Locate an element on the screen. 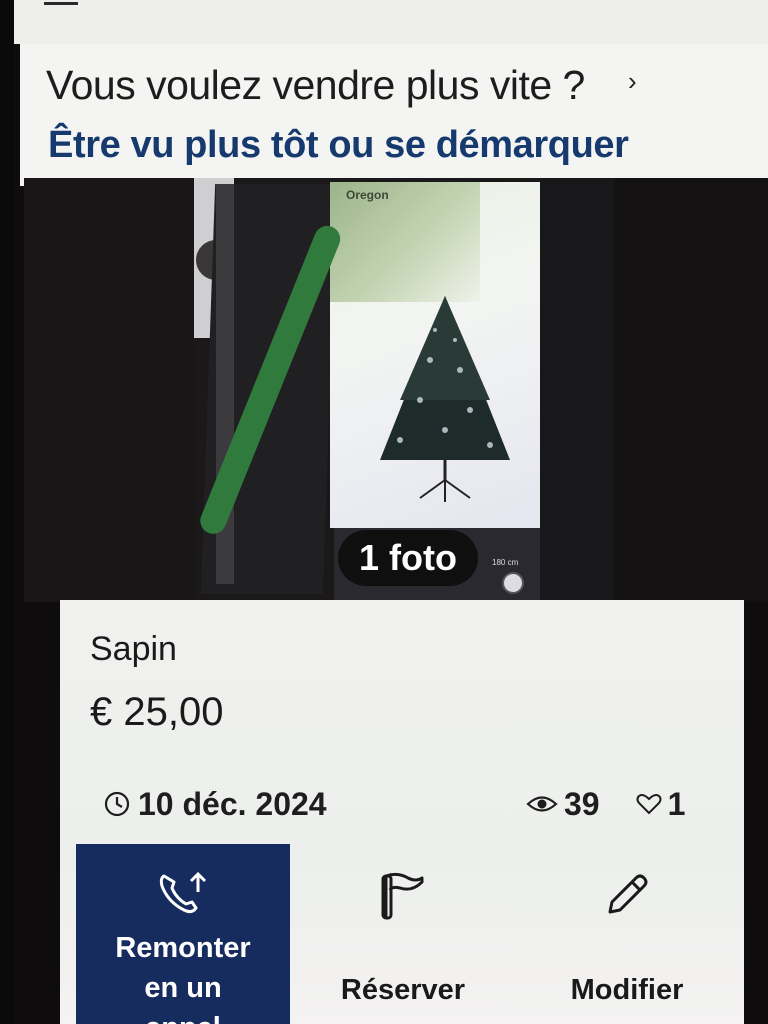 Image resolution: width=768 pixels, height=1024 pixels. eye-icon is located at coordinates (542, 804).